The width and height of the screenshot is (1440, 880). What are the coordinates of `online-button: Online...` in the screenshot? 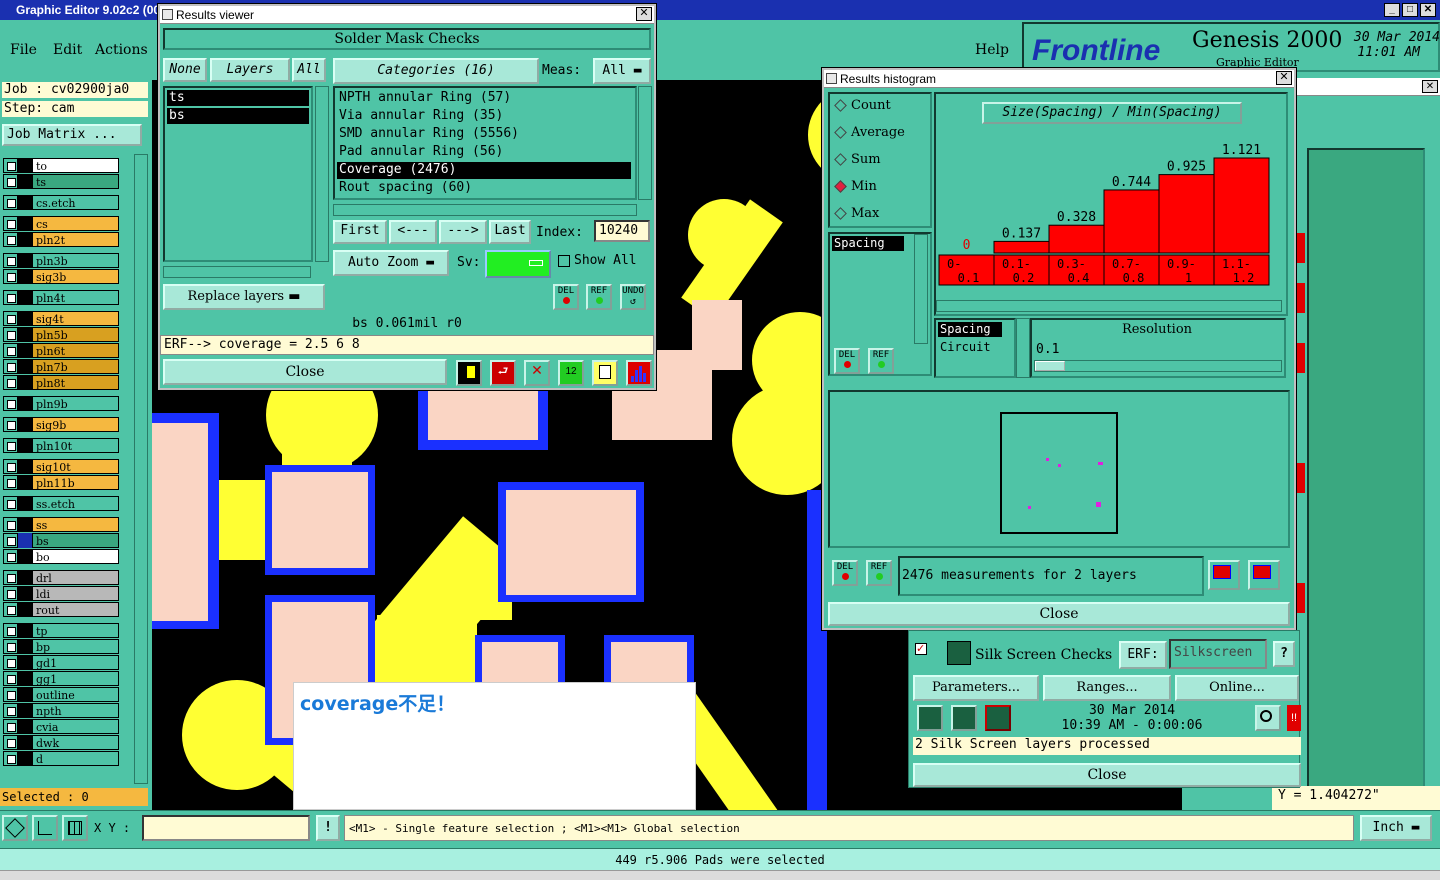 It's located at (1237, 688).